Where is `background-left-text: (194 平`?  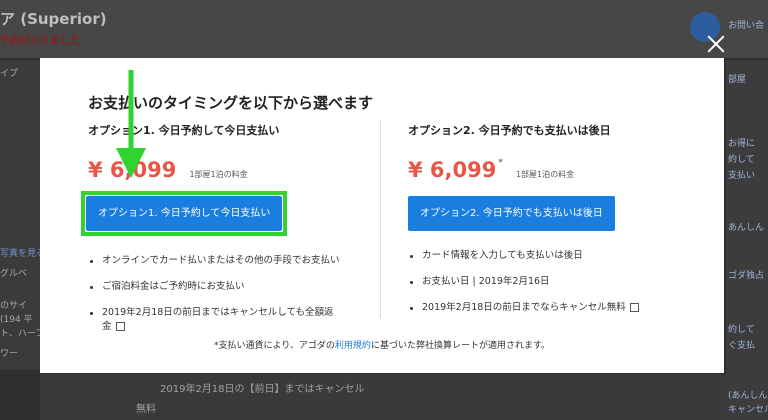 background-left-text: (194 平 is located at coordinates (16, 320).